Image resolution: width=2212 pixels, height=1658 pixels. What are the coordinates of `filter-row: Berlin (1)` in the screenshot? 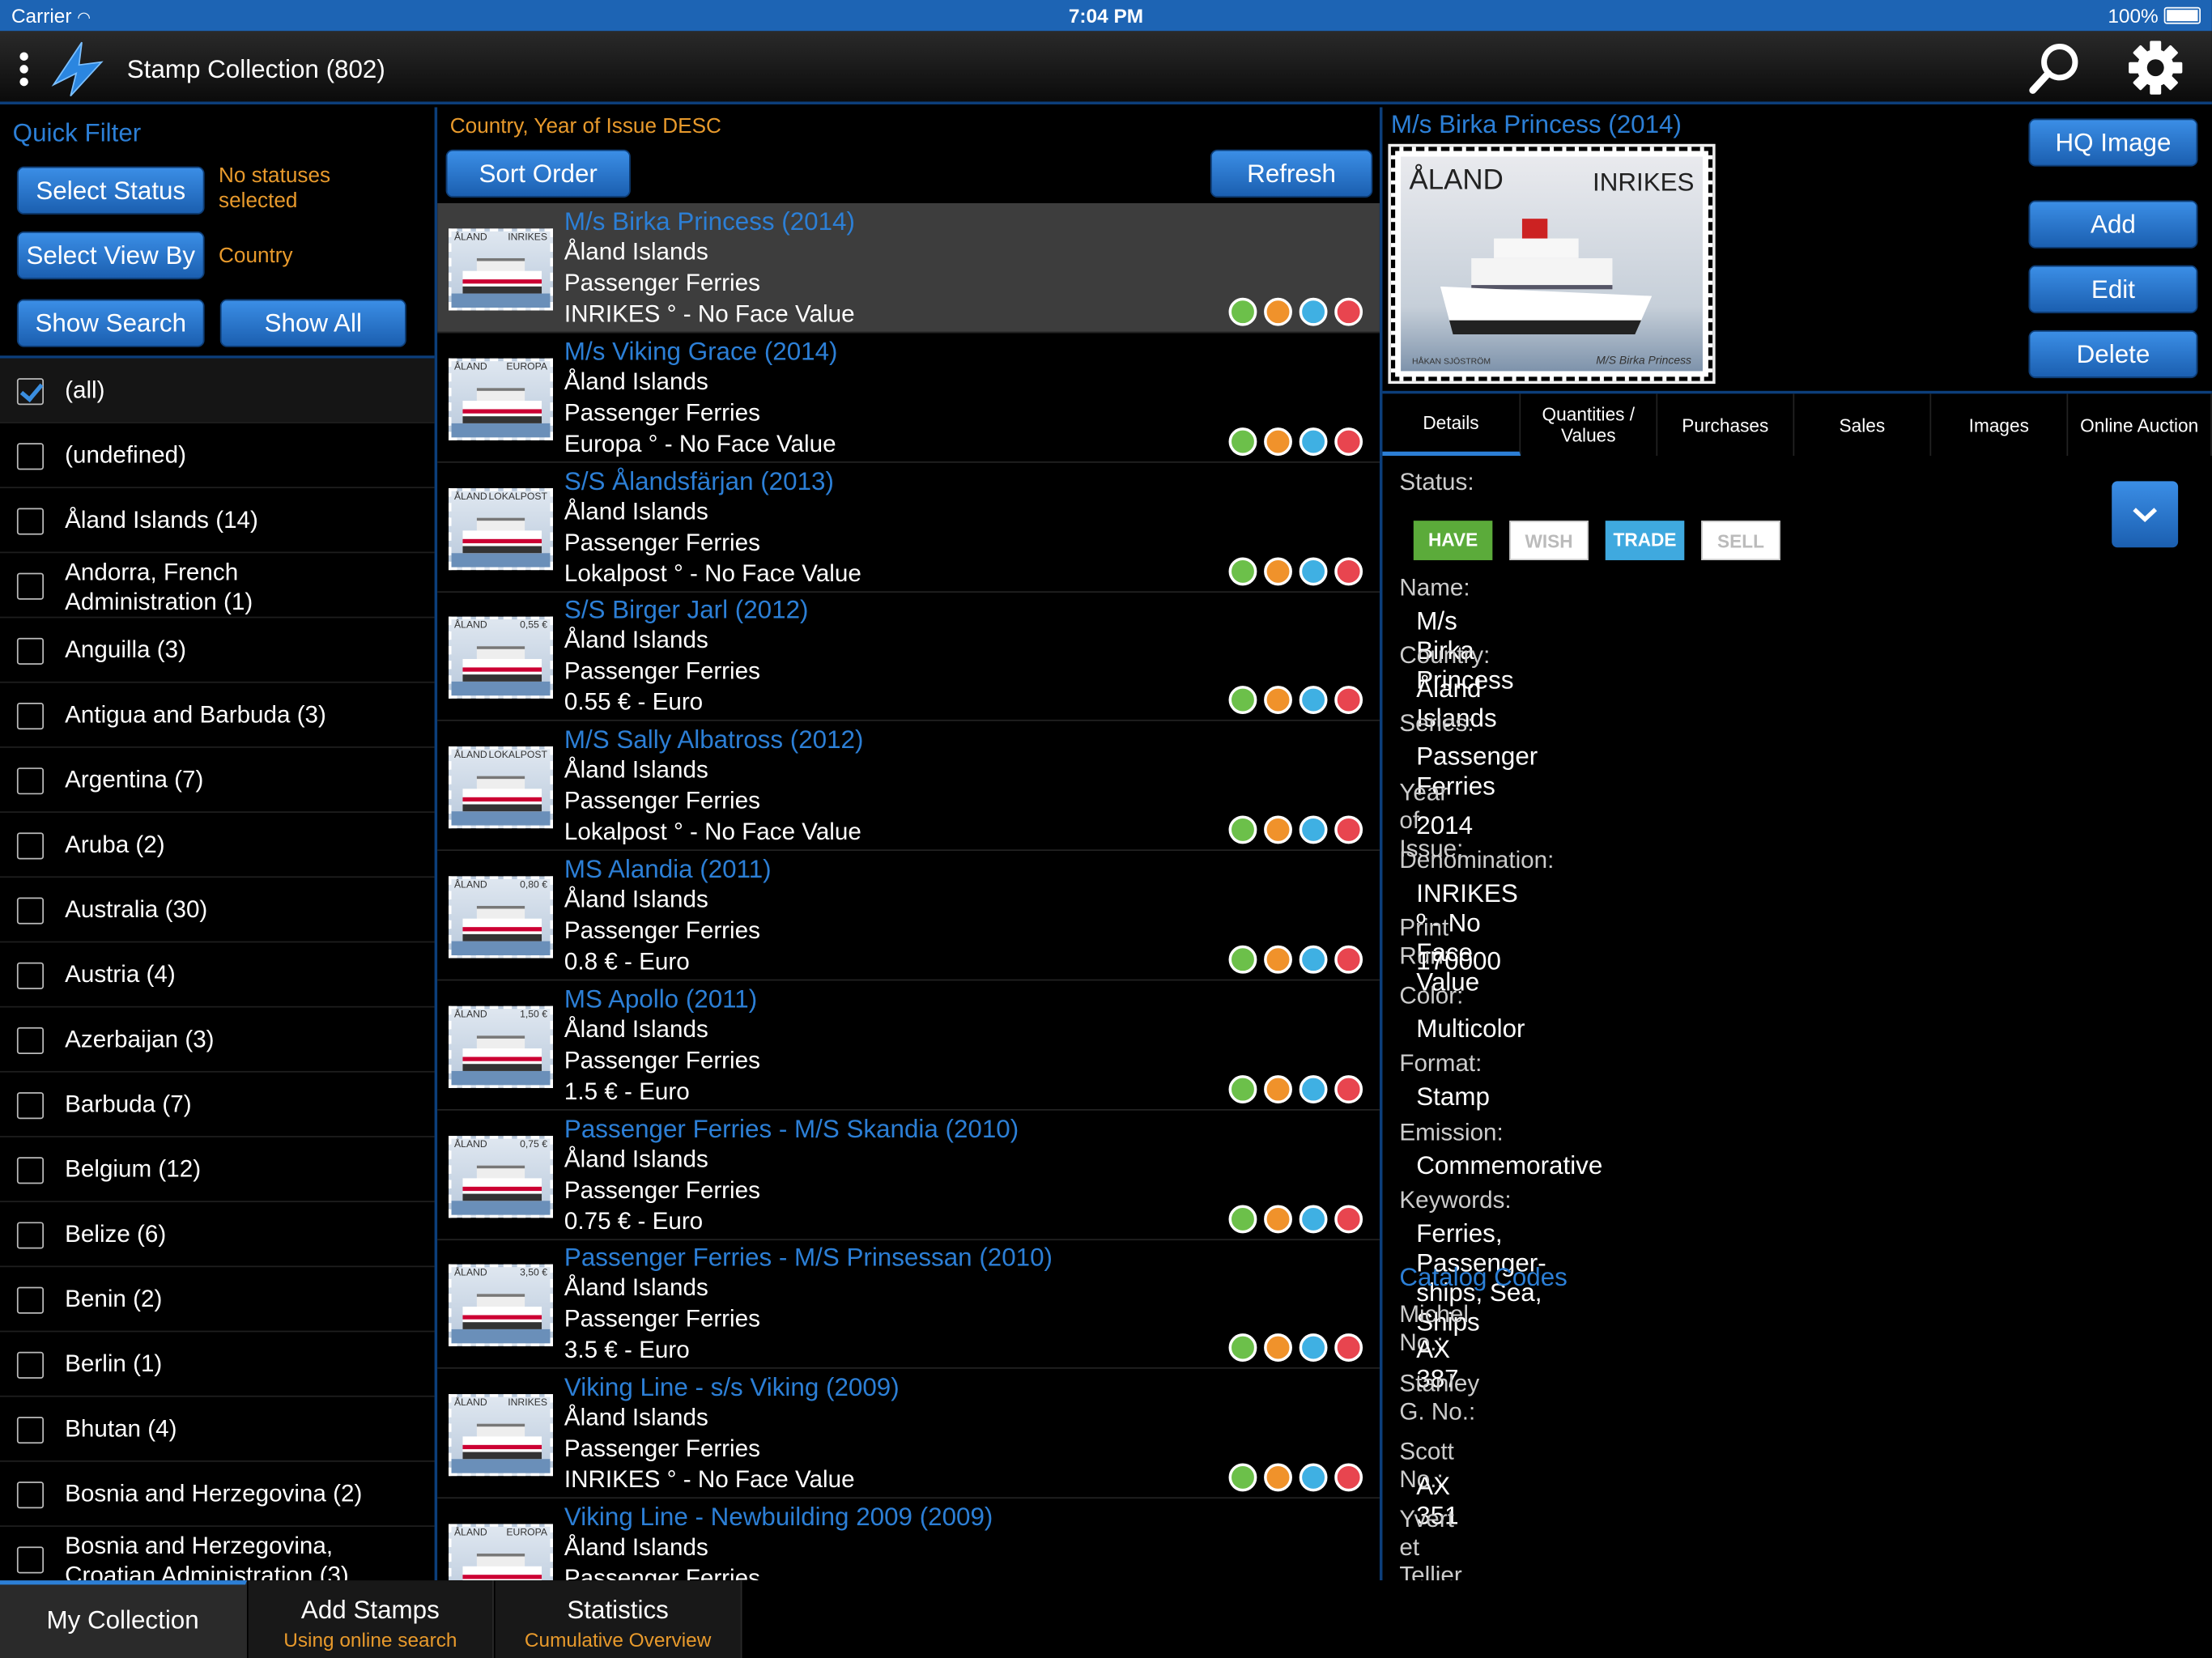 It's located at (217, 1364).